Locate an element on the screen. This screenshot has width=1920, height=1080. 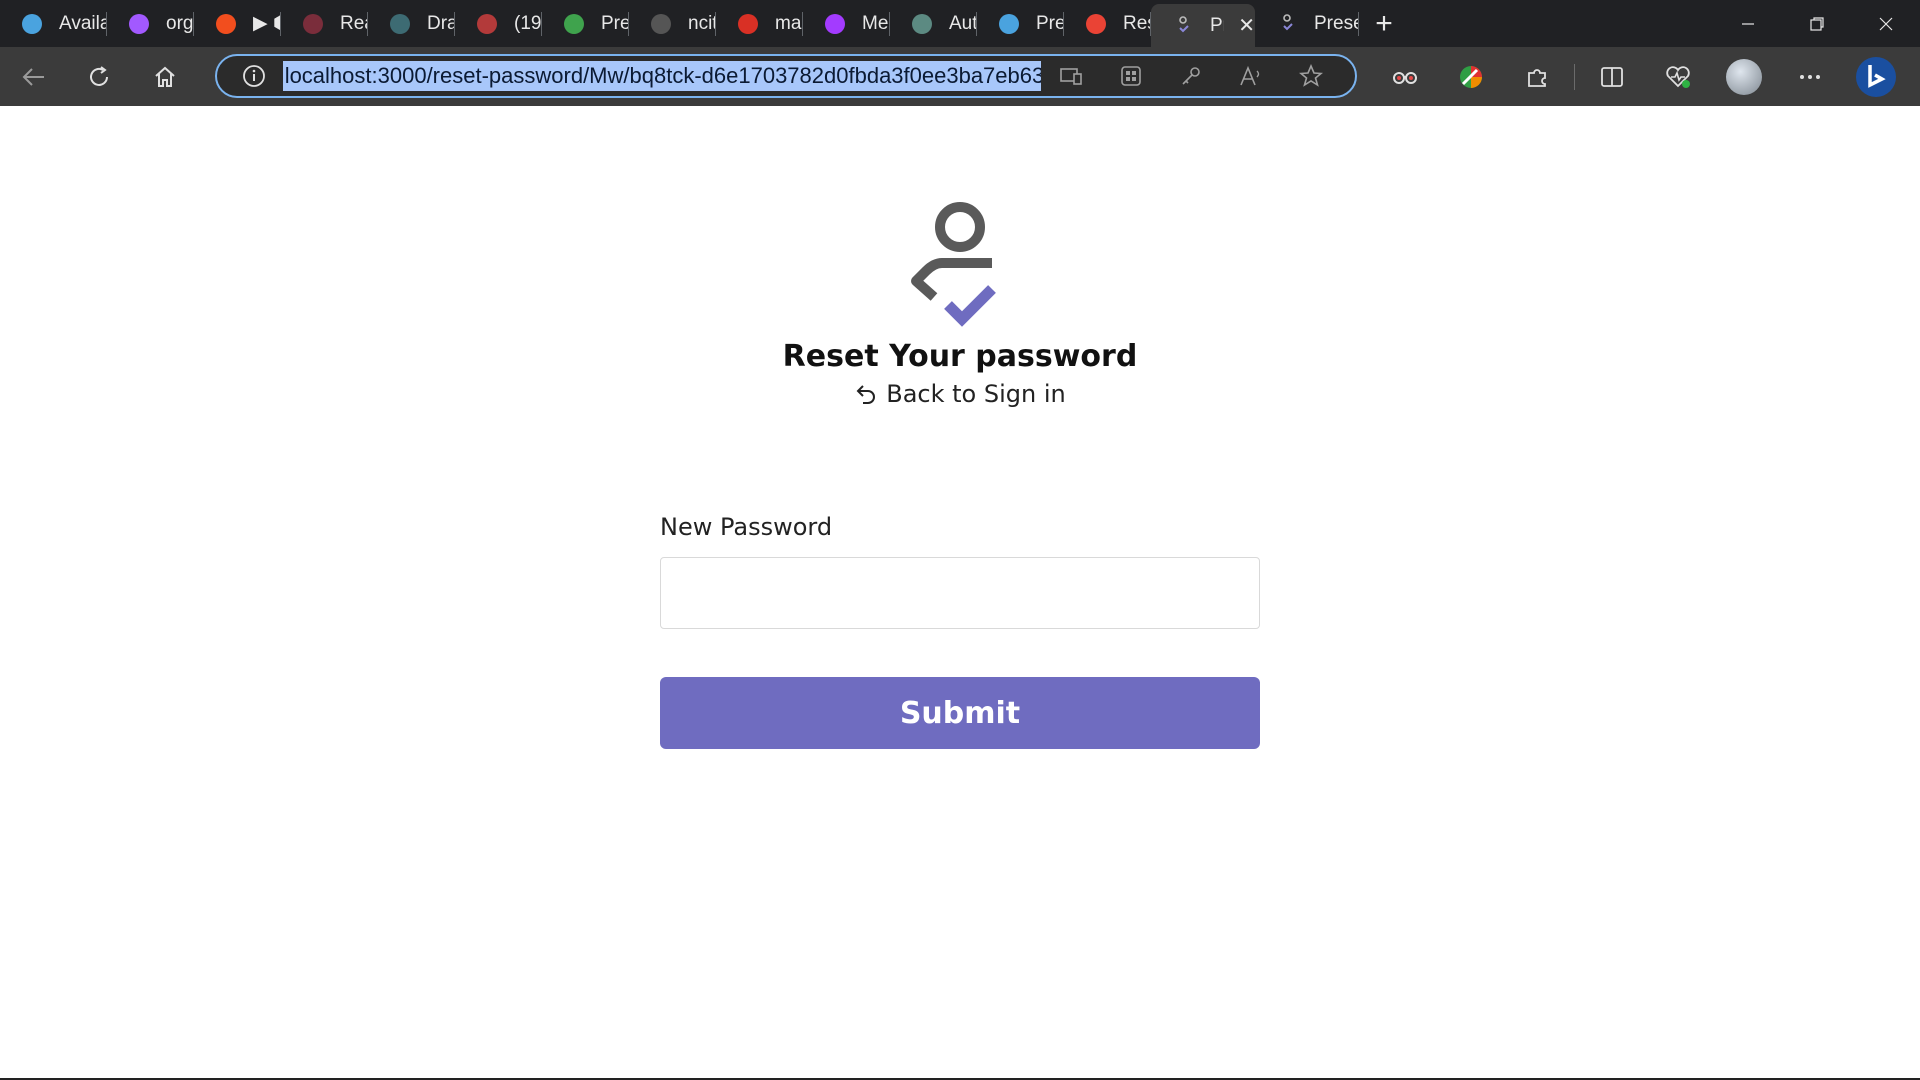
tab-separator is located at coordinates (1358, 24).